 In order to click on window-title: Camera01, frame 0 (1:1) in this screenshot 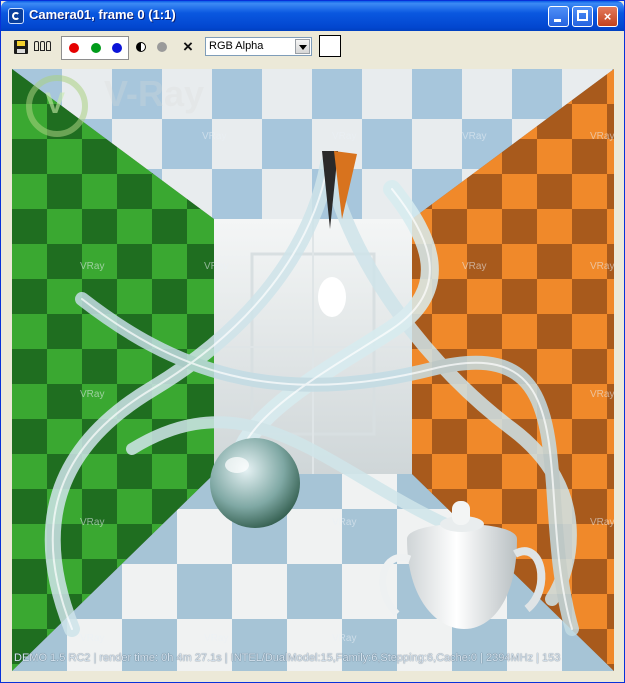, I will do `click(102, 14)`.